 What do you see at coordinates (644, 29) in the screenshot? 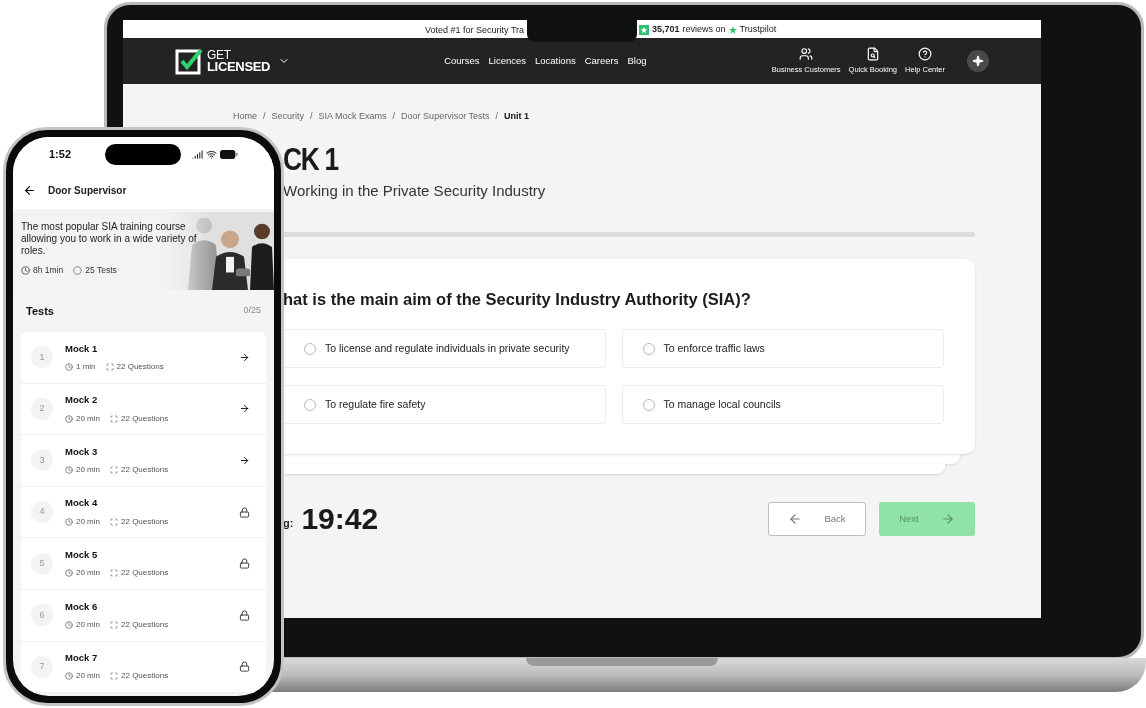
I see `trustpilot-badge-icon` at bounding box center [644, 29].